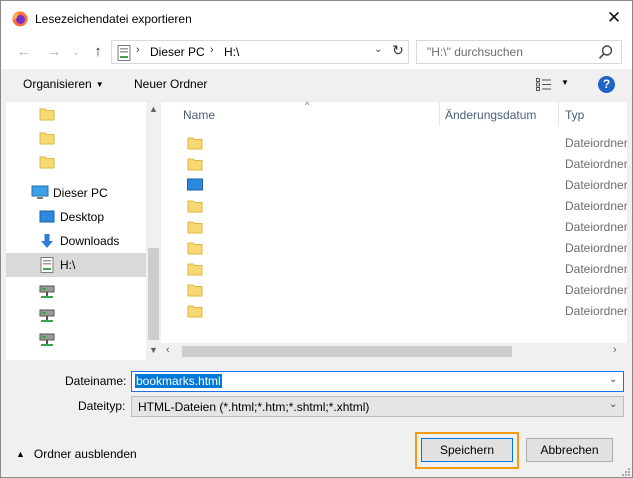 Image resolution: width=633 pixels, height=478 pixels. I want to click on save-button: Speichern, so click(467, 450).